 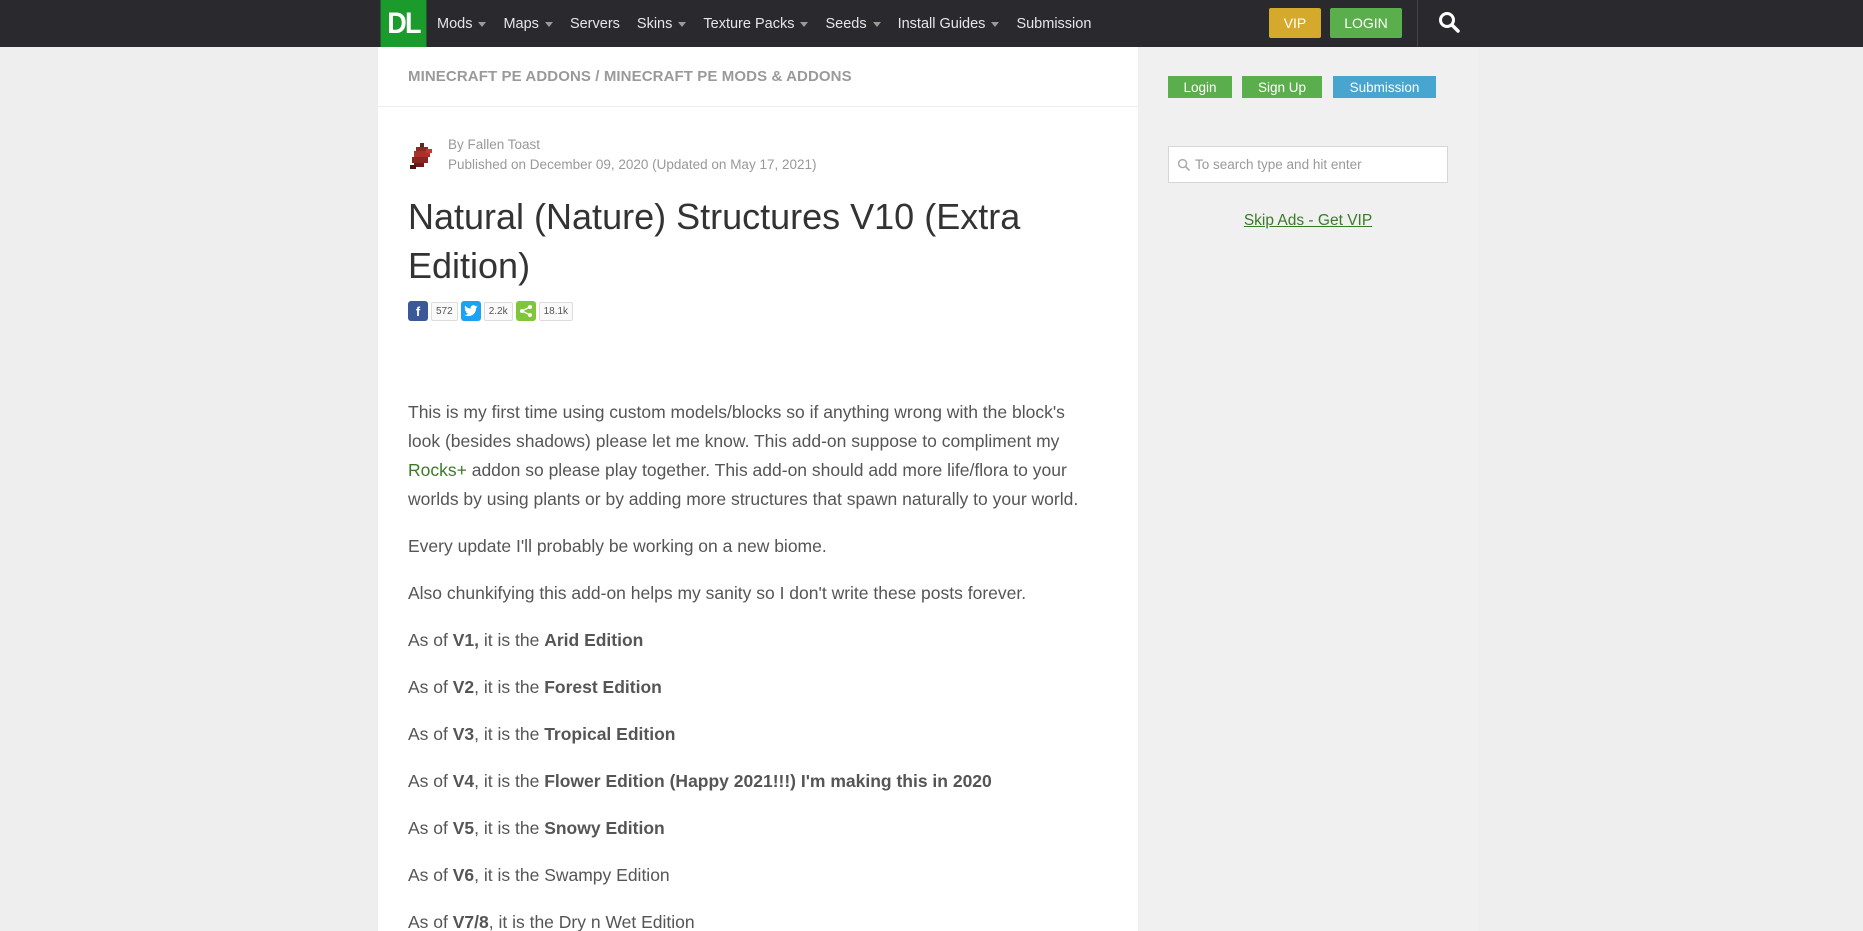 I want to click on rocks-addon-link: Rocks+, so click(x=437, y=470).